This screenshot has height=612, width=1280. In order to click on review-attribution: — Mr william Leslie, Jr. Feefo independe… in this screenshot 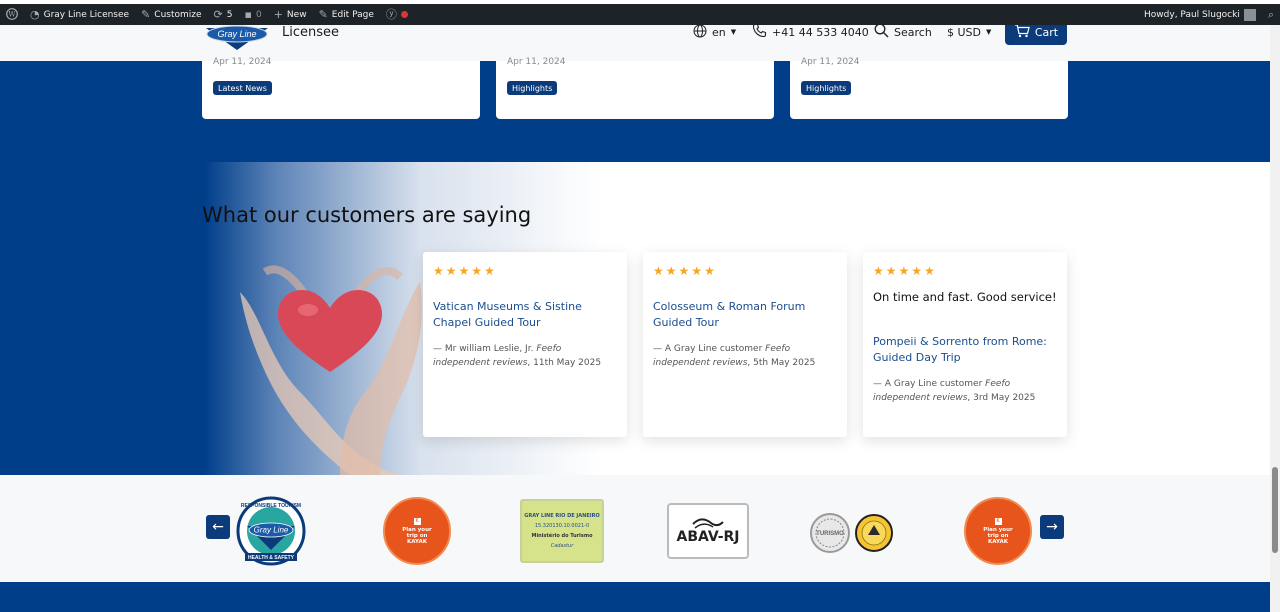, I will do `click(517, 356)`.